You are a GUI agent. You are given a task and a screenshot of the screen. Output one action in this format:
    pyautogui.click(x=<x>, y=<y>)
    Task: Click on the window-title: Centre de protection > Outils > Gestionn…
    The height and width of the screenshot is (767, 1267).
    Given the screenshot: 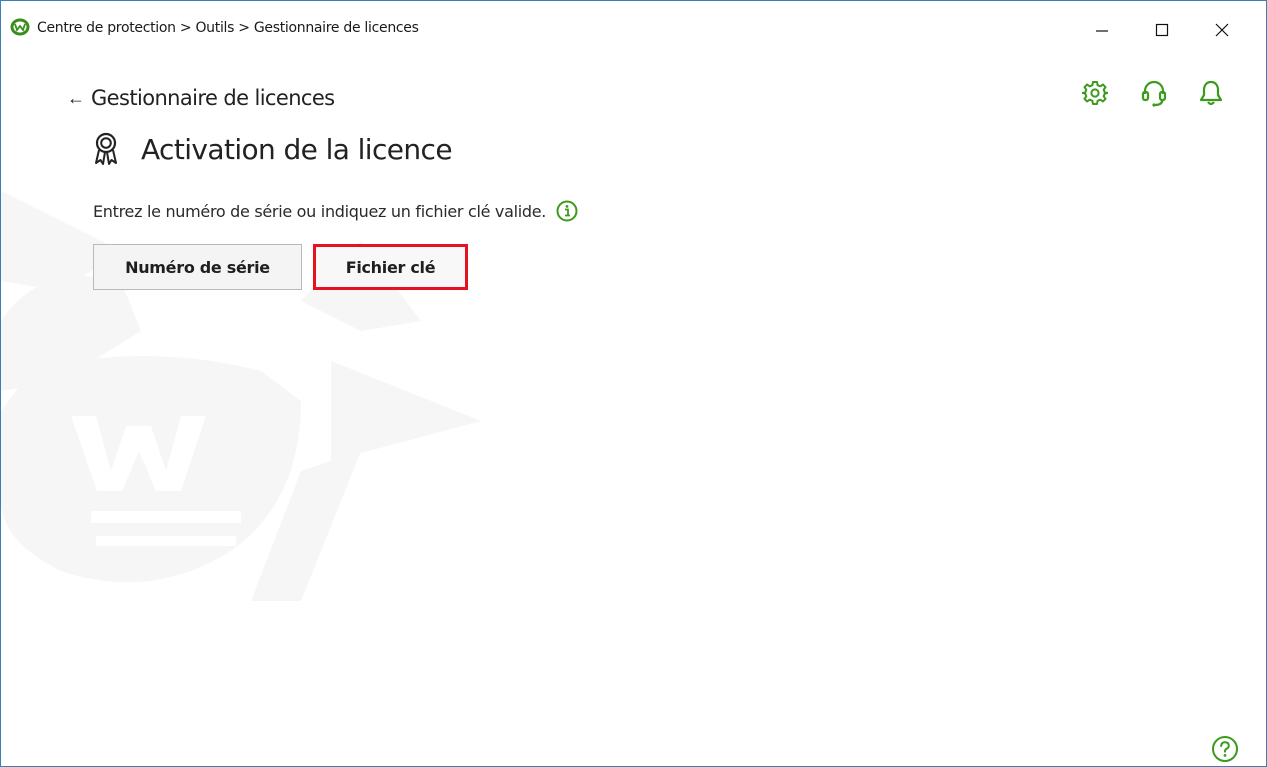 What is the action you would take?
    pyautogui.click(x=228, y=28)
    